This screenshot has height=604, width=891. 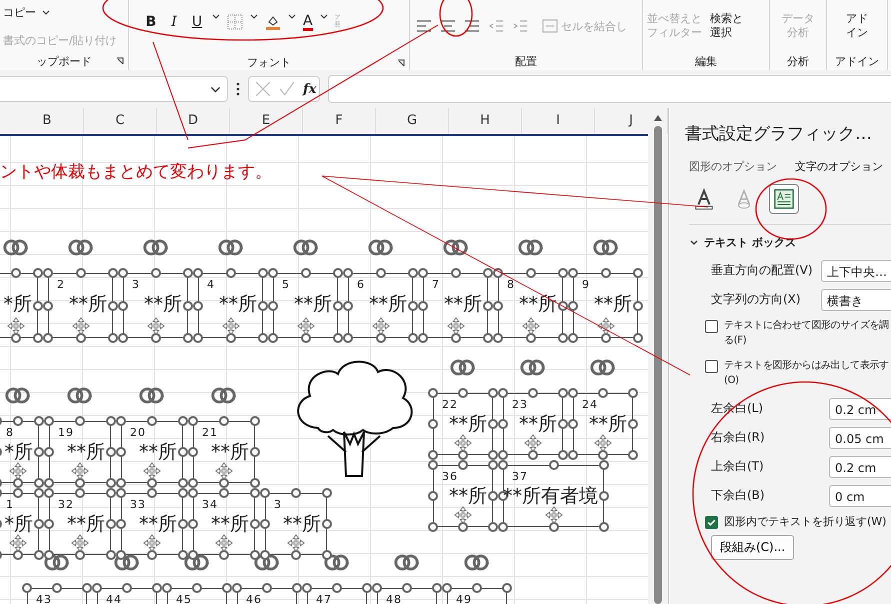 What do you see at coordinates (412, 121) in the screenshot?
I see `column-header: G` at bounding box center [412, 121].